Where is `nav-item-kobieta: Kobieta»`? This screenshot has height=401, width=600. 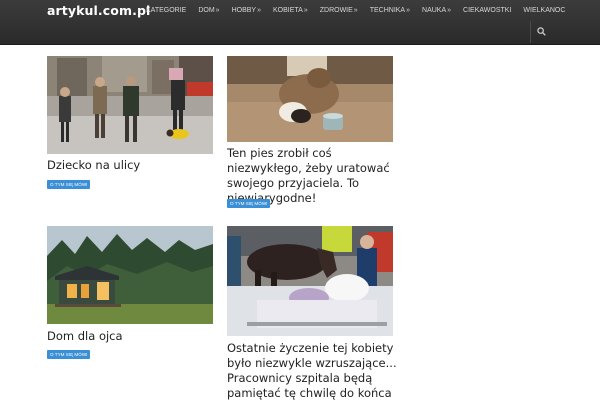 nav-item-kobieta: Kobieta» is located at coordinates (290, 12).